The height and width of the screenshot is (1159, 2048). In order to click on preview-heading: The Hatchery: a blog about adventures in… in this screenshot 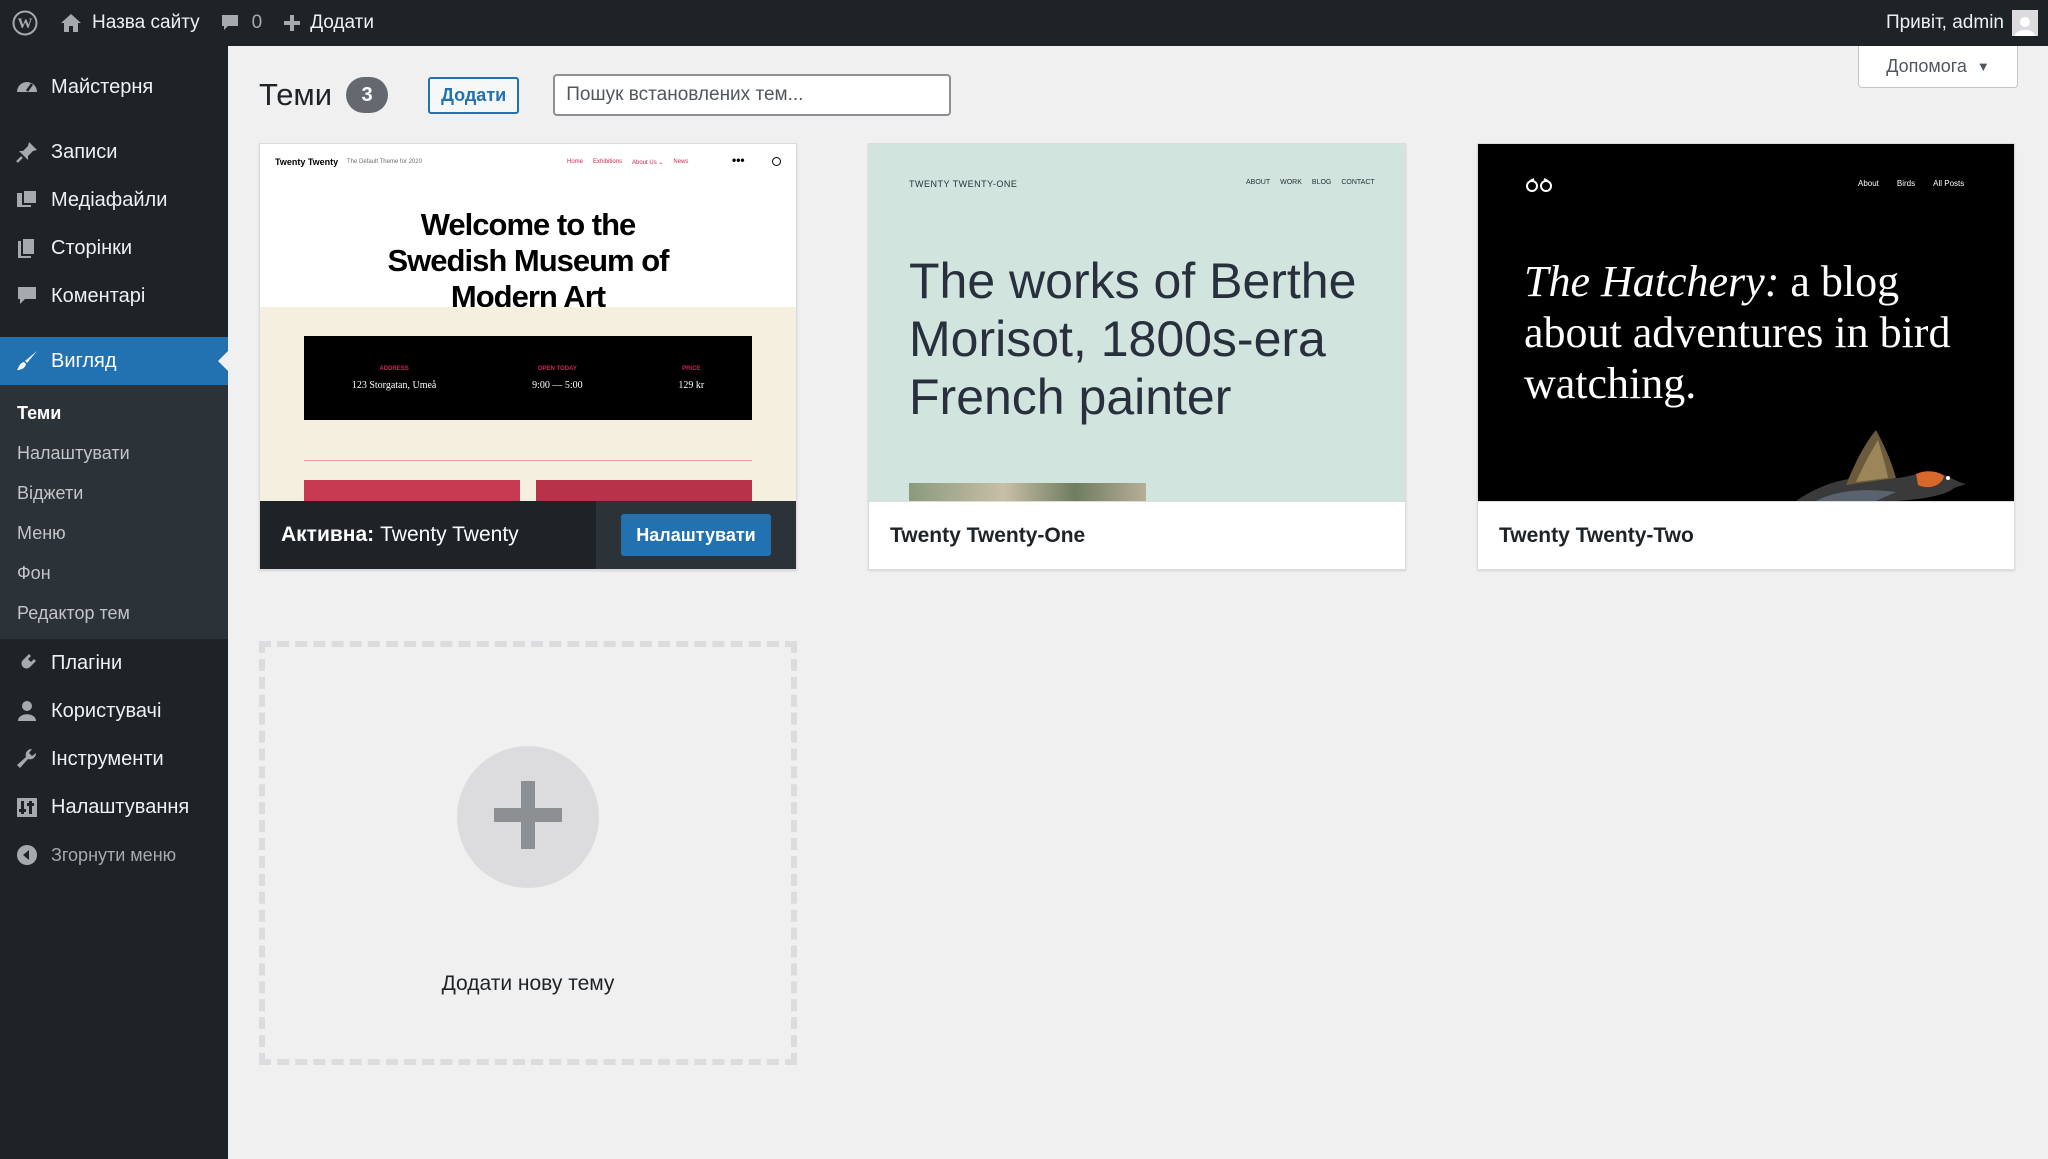, I will do `click(1744, 332)`.